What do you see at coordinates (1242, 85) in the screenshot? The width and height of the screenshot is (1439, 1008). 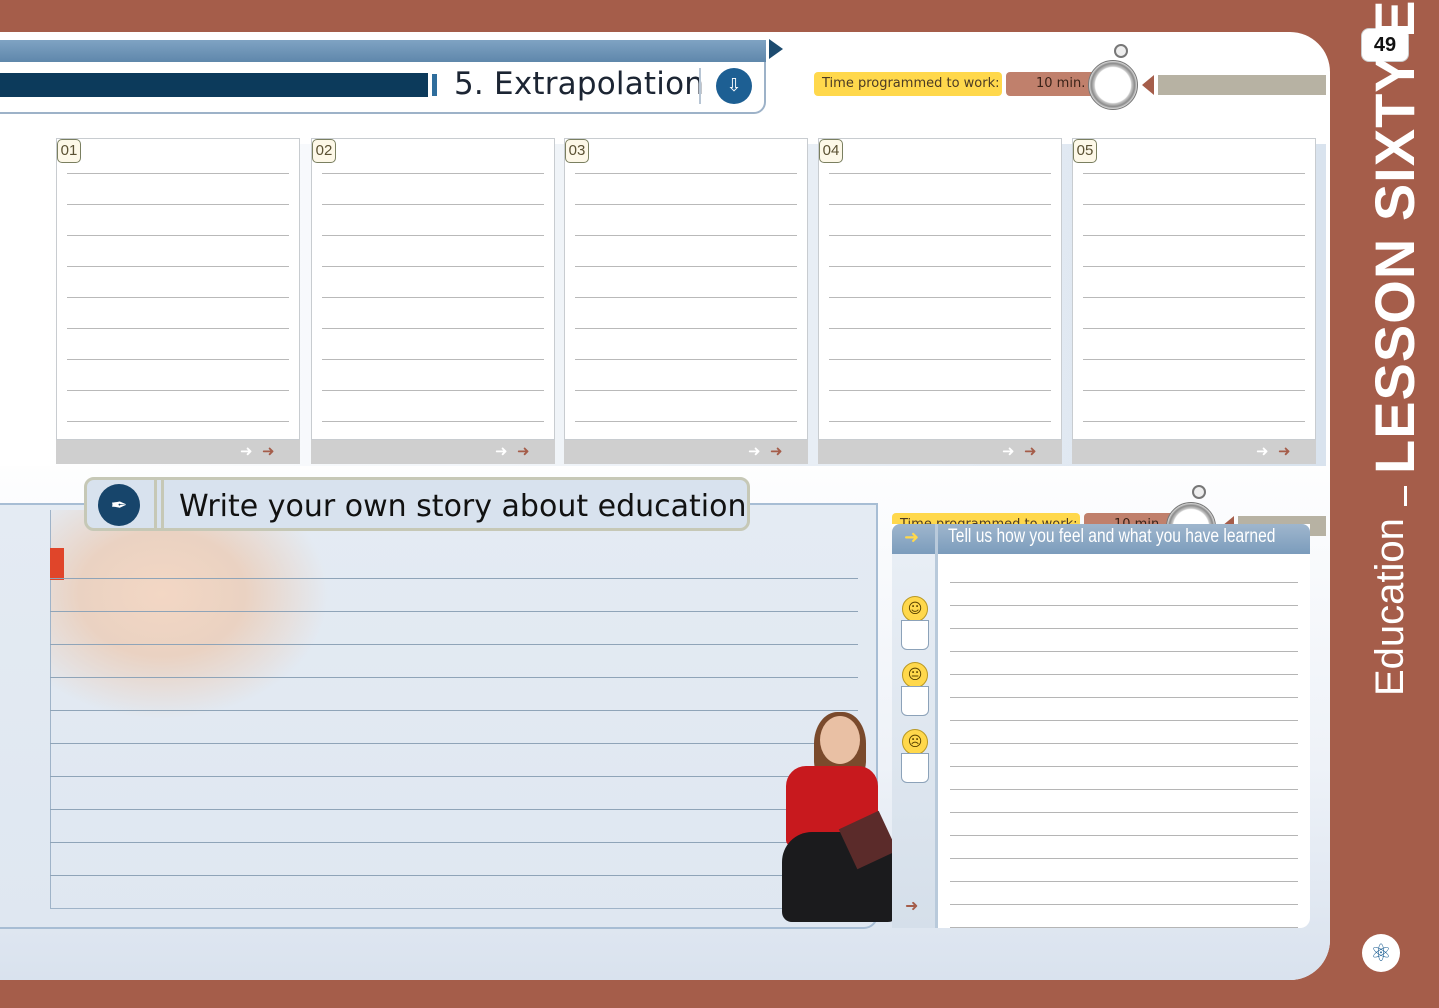 I see `time-track` at bounding box center [1242, 85].